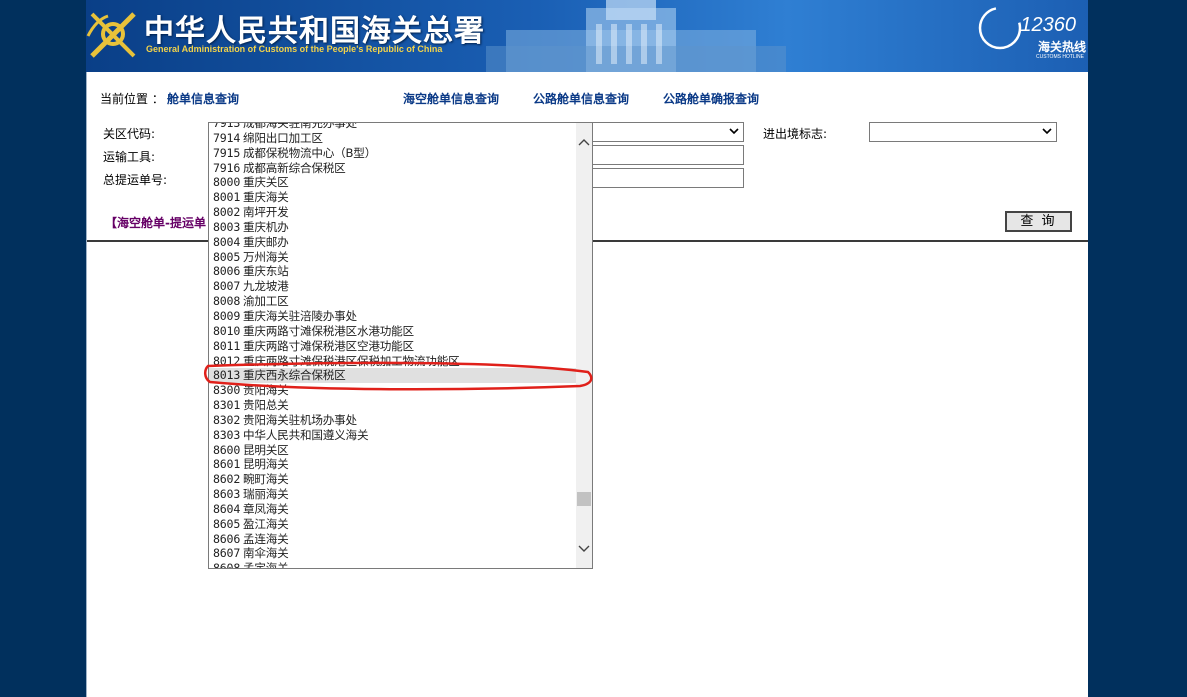 The height and width of the screenshot is (697, 1187). Describe the element at coordinates (328, 345) in the screenshot. I see `option-name: 重庆两路寸滩保税港区空港功能区` at that location.